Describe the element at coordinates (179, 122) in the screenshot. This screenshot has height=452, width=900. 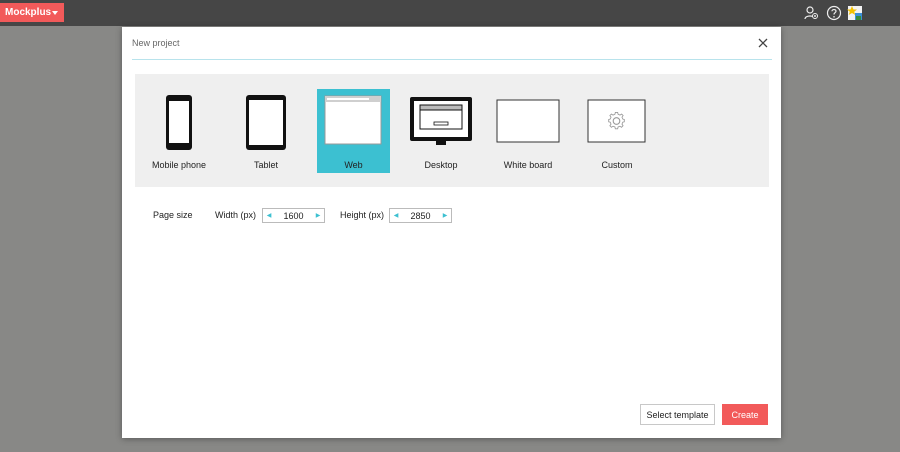
I see `mobile-phone-icon` at that location.